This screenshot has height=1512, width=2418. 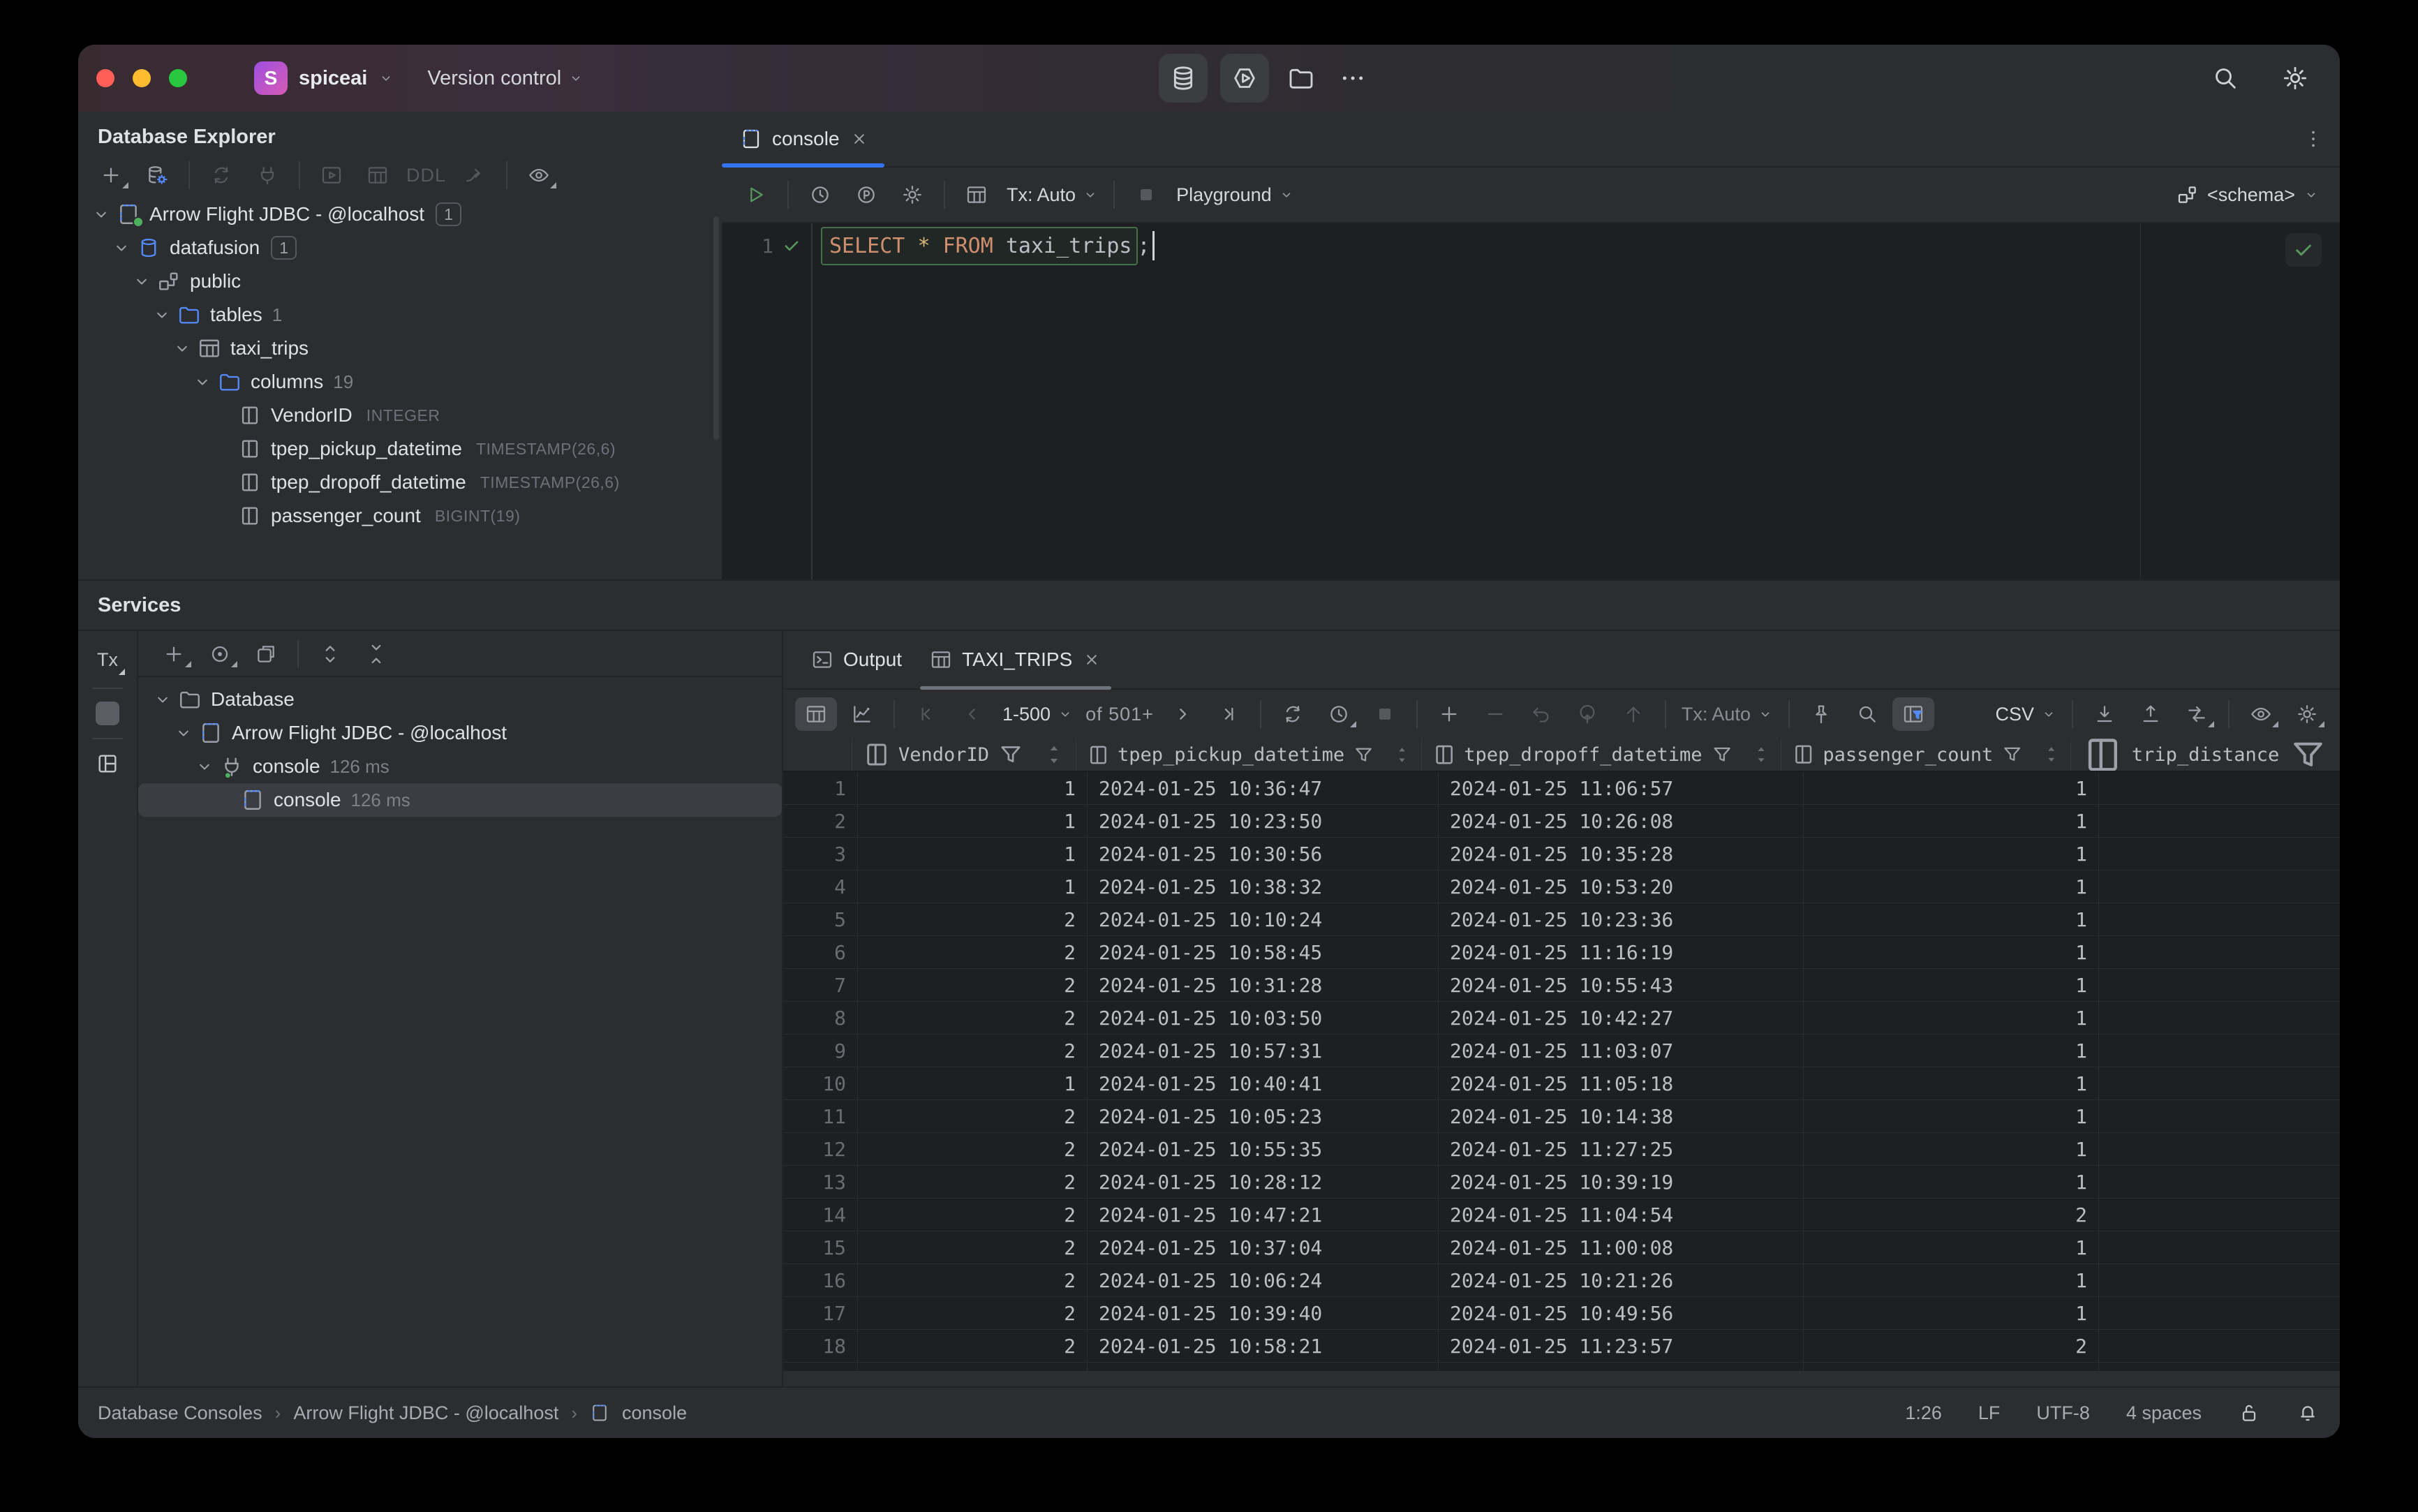 I want to click on tx-mode-dropdown: Tx: Auto, so click(x=1052, y=195).